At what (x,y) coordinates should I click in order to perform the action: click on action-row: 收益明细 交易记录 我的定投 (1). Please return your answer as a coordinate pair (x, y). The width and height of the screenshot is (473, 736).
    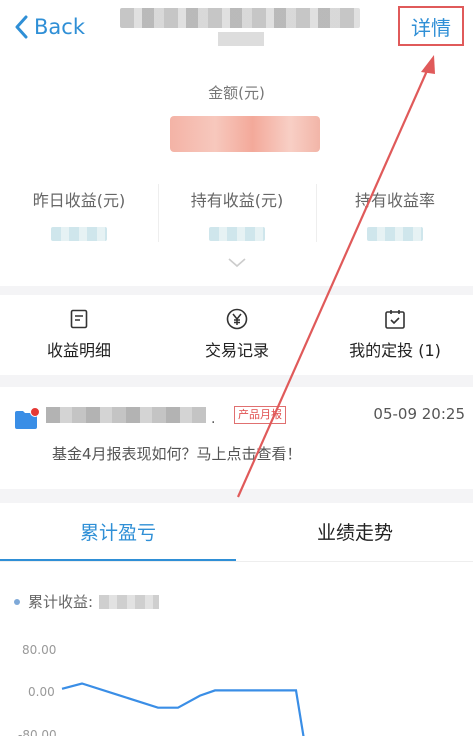
    Looking at the image, I should click on (236, 335).